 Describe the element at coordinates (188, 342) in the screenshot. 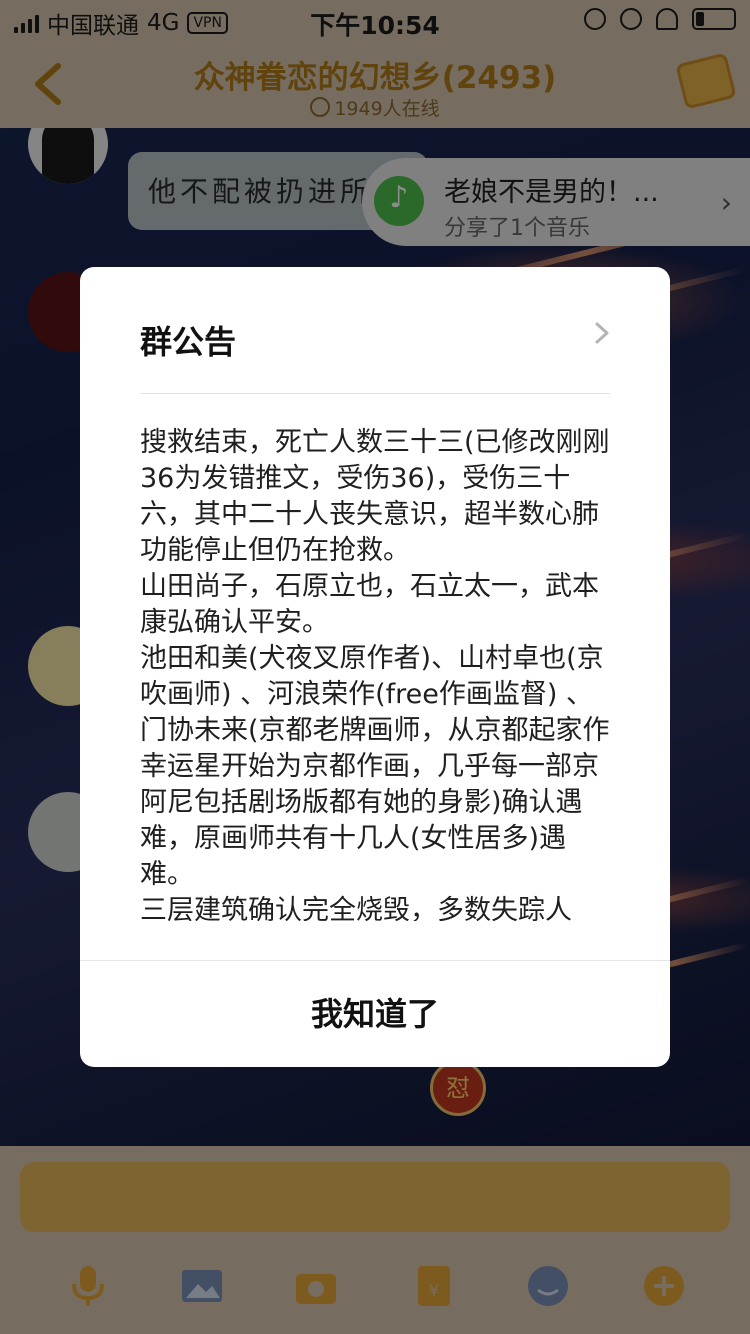

I see `announcement-title: 群公告` at that location.